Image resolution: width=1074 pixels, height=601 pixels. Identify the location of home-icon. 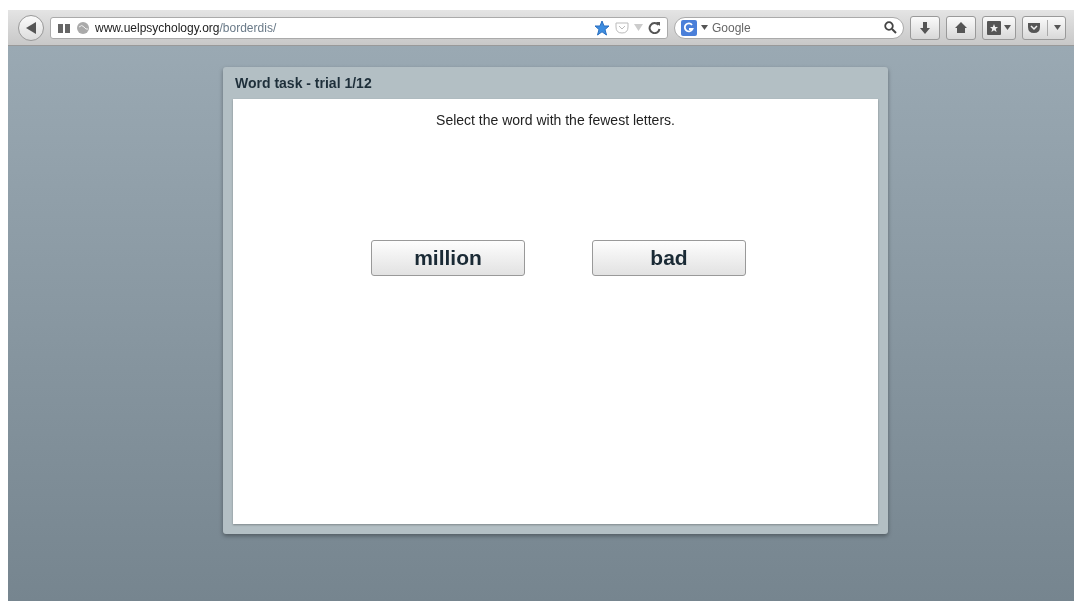
(961, 27).